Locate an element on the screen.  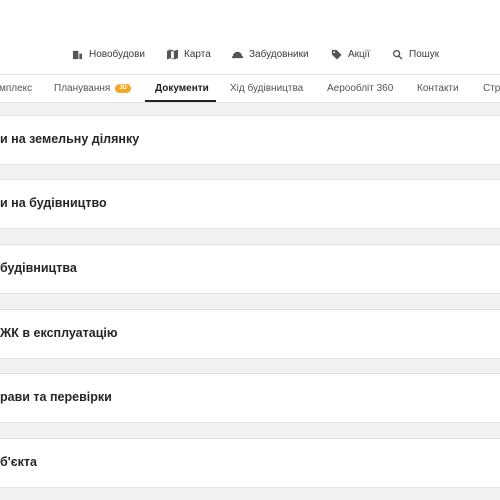
nav-developers: Забудовники is located at coordinates (270, 54).